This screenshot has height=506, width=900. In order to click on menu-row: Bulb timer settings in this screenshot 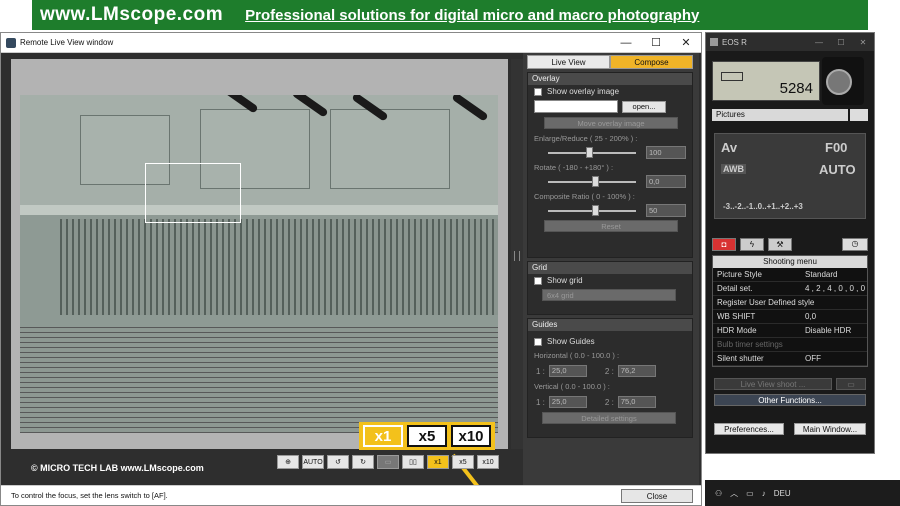, I will do `click(790, 345)`.